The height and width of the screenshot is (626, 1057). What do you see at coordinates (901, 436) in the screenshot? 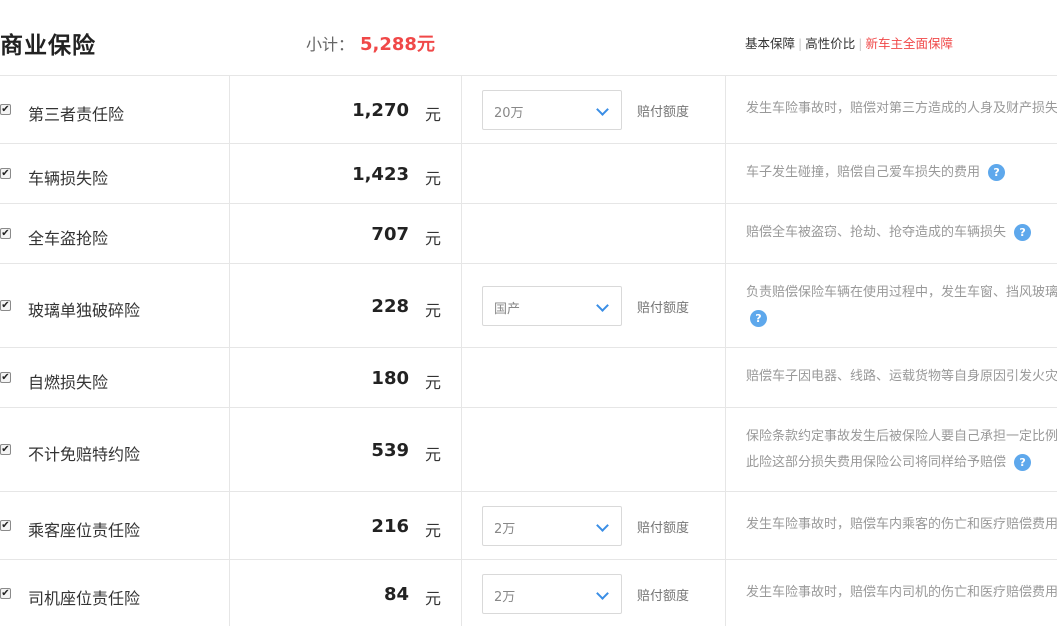
I see `desc-text: 保险条款约定事故发生后被保险人要自己承担一定比例` at bounding box center [901, 436].